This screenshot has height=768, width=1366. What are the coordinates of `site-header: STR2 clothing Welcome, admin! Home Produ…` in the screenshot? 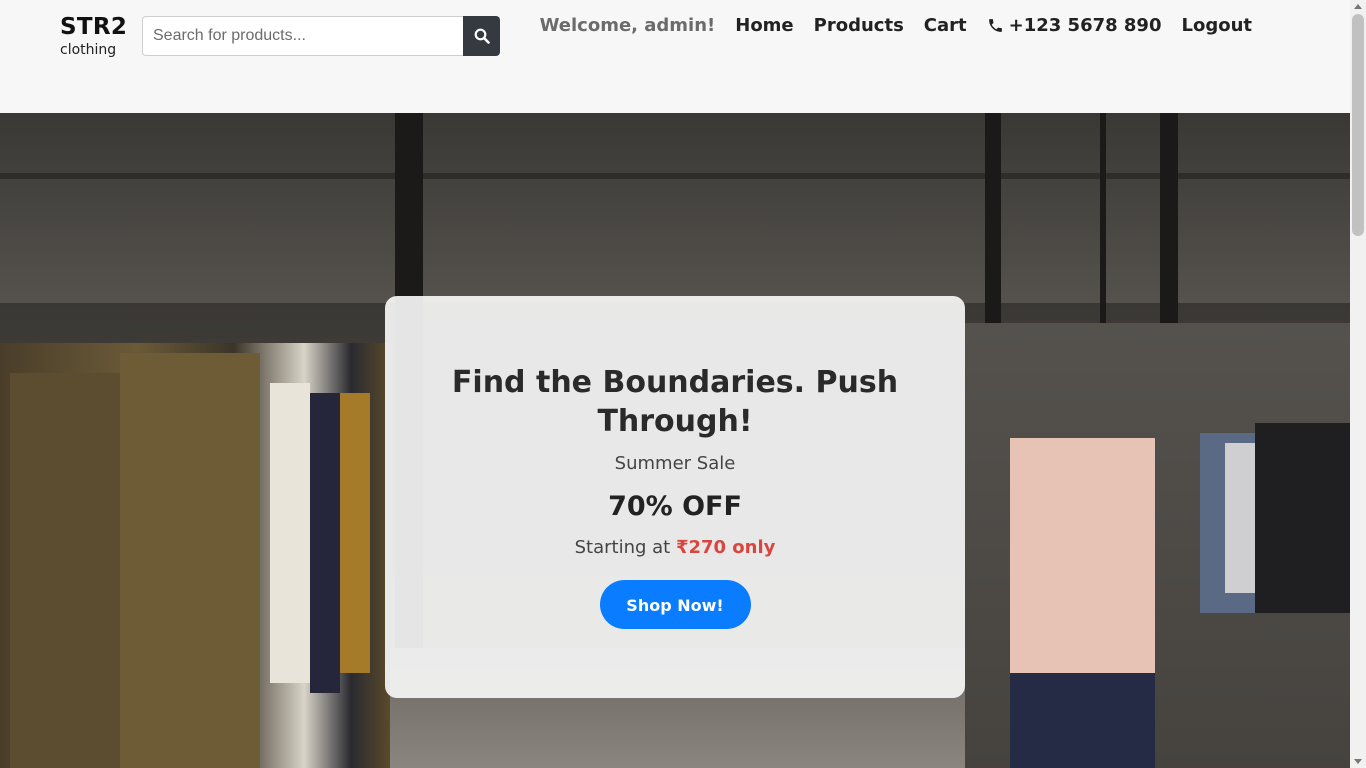 It's located at (675, 56).